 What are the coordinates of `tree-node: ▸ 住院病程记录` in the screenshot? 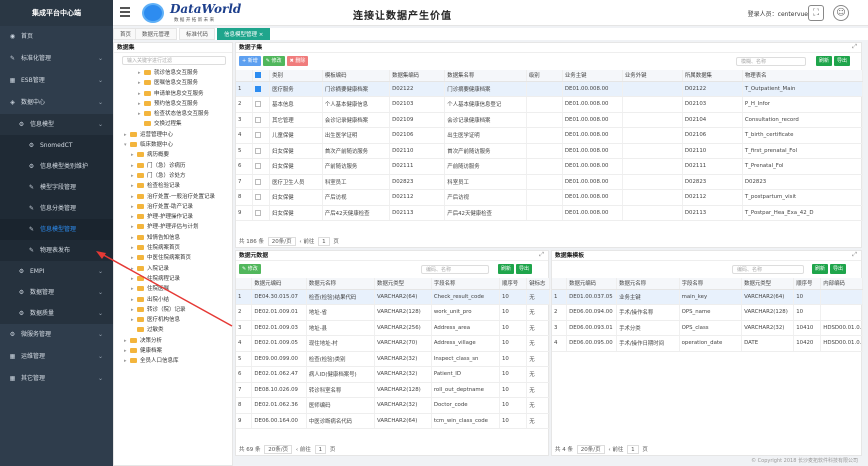 It's located at (174, 279).